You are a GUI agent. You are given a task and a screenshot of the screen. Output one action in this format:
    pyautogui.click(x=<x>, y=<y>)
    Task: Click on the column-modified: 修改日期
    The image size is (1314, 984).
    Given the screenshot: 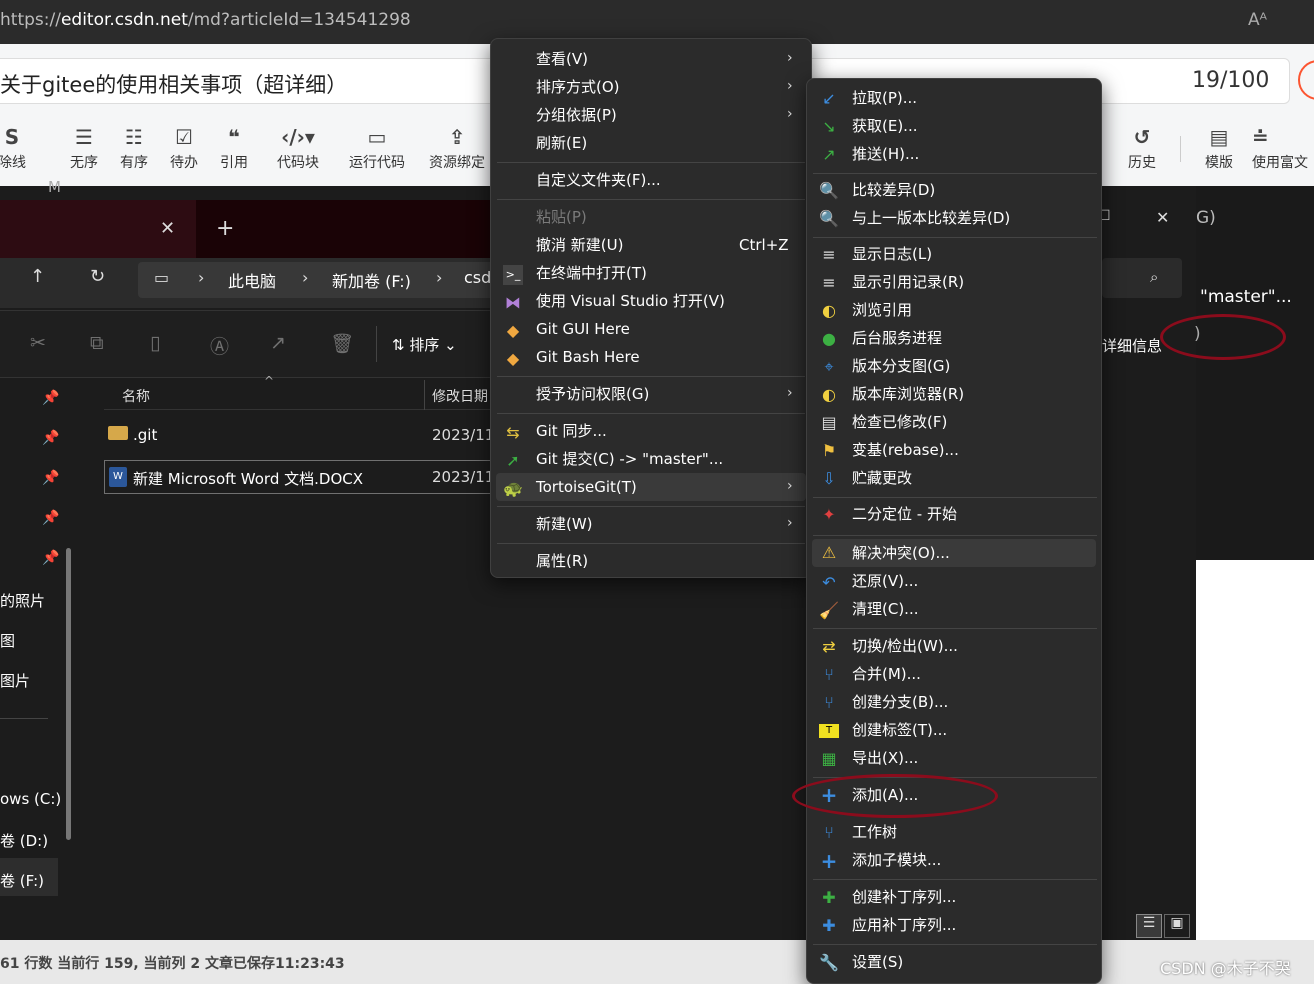 What is the action you would take?
    pyautogui.click(x=460, y=396)
    